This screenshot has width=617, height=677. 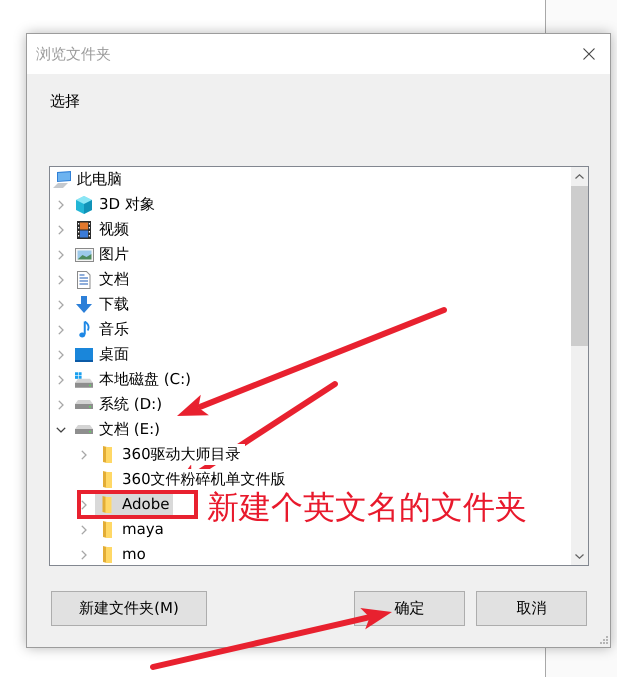 I want to click on resize-grip-icon, so click(x=604, y=640).